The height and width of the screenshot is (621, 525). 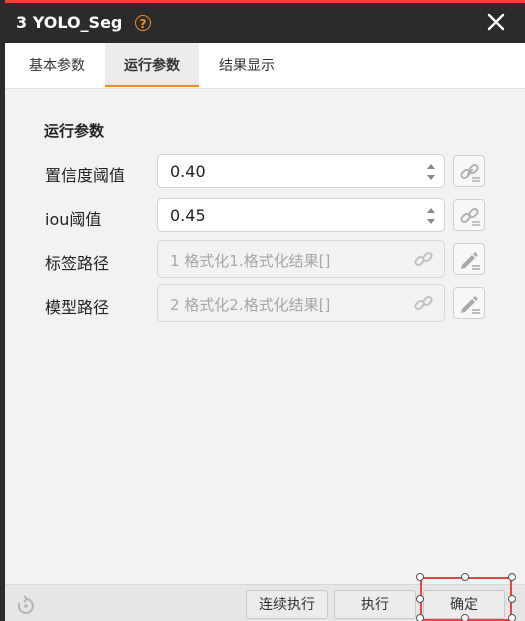 What do you see at coordinates (73, 219) in the screenshot?
I see `iou-threshold-label: iou阈值` at bounding box center [73, 219].